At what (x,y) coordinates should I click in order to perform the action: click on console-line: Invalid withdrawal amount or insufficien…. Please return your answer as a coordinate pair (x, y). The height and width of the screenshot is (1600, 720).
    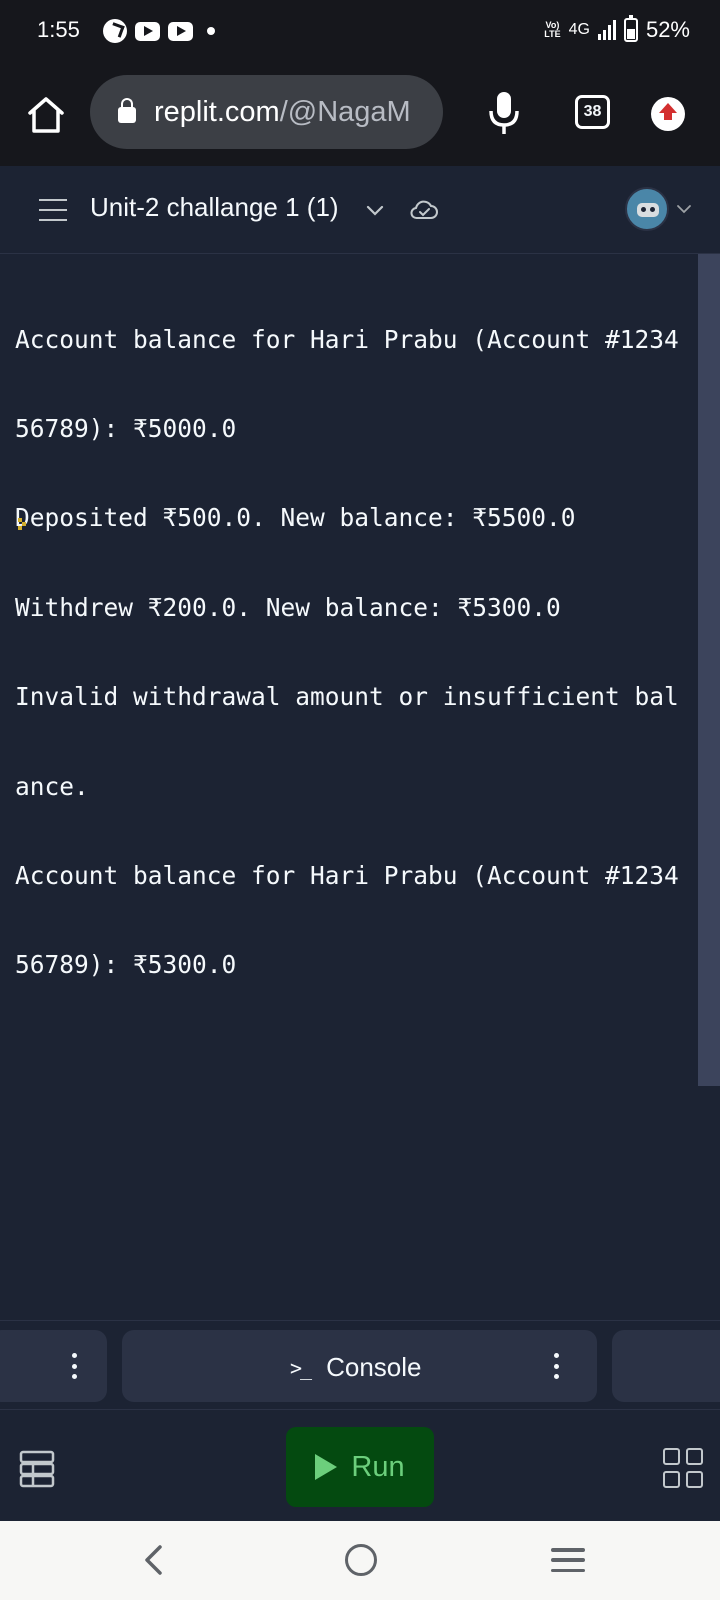
    Looking at the image, I should click on (347, 697).